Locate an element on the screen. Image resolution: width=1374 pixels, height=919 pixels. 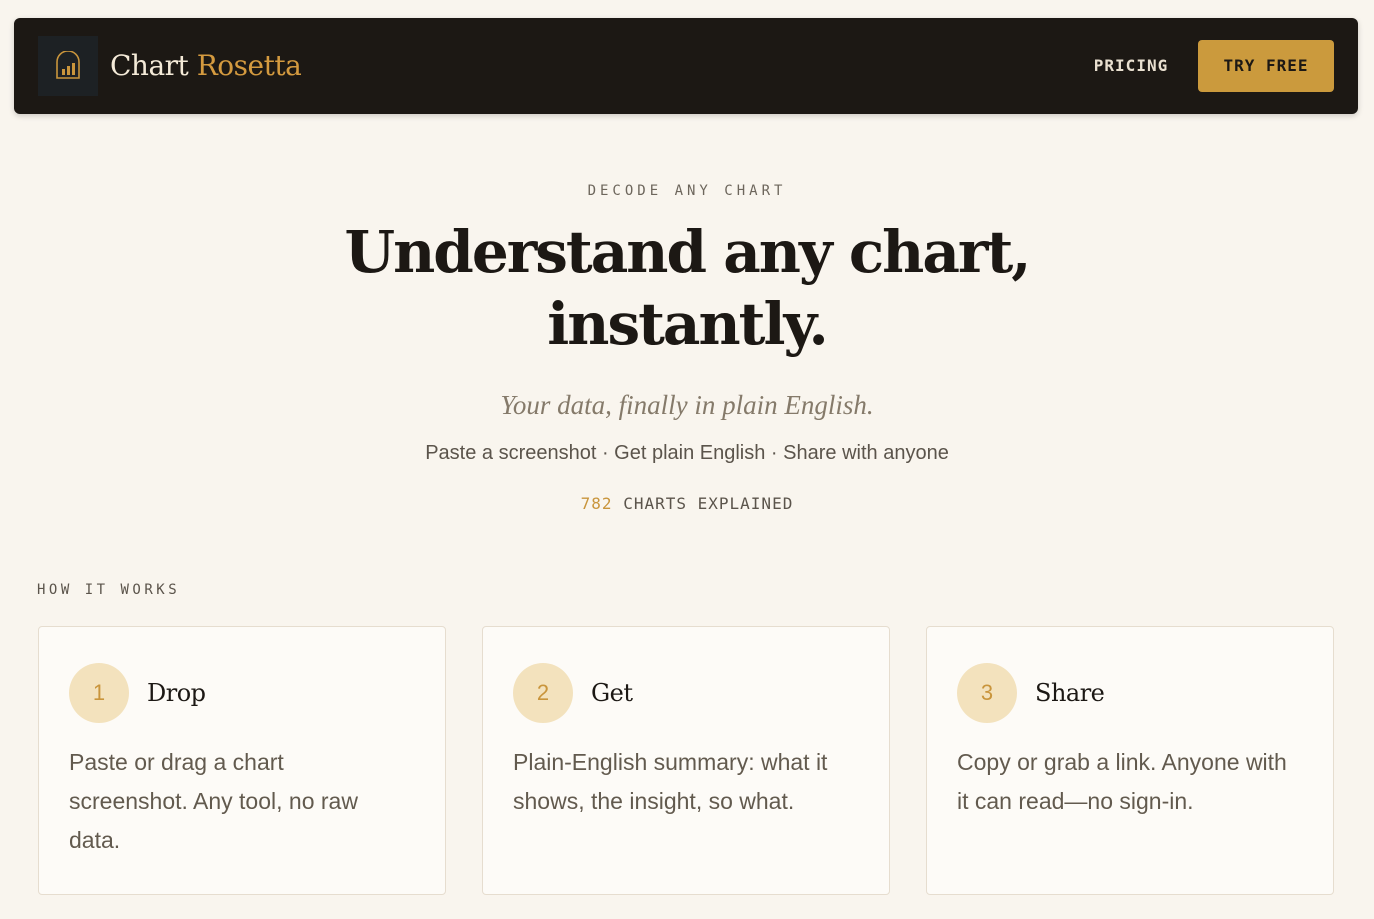
step-number-badge: 1 is located at coordinates (99, 693).